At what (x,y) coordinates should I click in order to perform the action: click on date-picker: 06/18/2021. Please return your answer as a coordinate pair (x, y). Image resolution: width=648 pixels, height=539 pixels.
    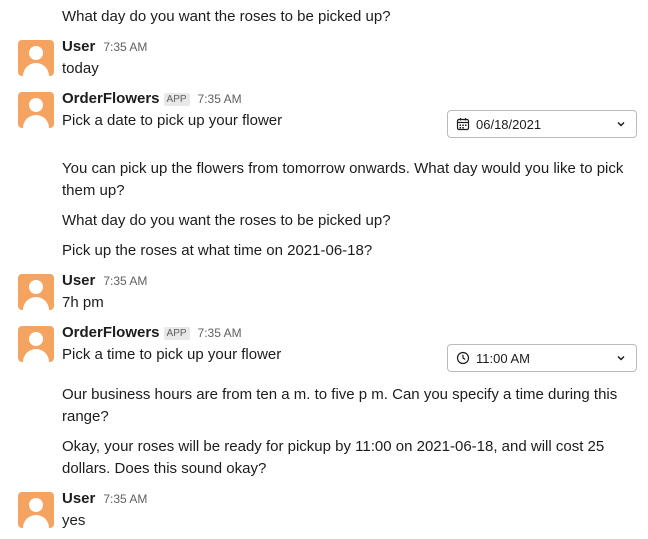
    Looking at the image, I should click on (542, 124).